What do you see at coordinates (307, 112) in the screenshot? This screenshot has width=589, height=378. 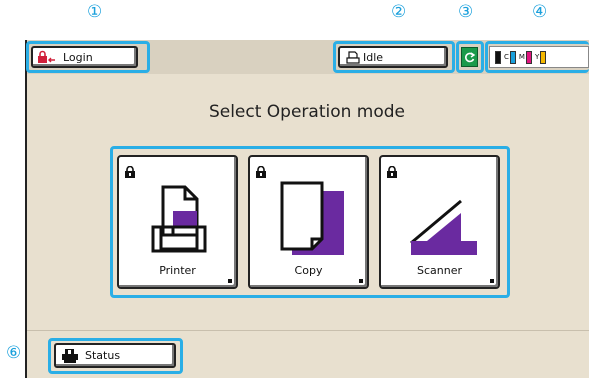 I see `page-title: Select Operation mode` at bounding box center [307, 112].